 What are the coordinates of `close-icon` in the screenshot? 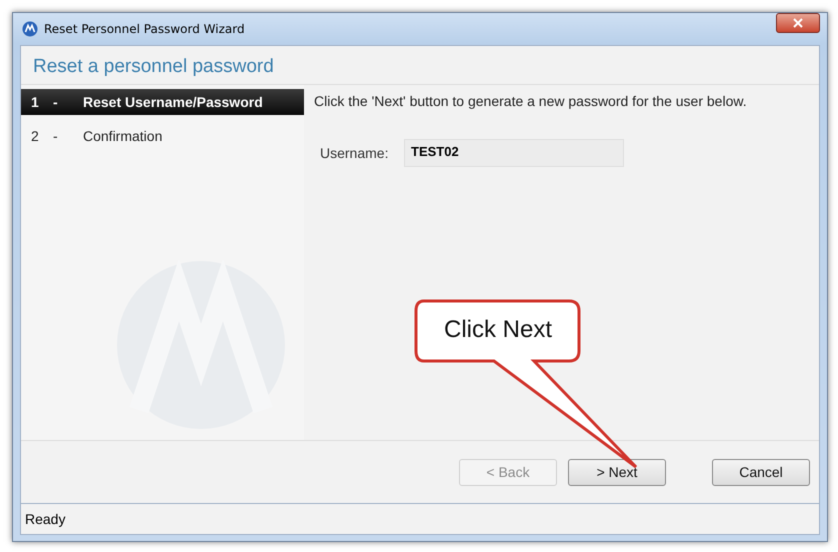 It's located at (798, 23).